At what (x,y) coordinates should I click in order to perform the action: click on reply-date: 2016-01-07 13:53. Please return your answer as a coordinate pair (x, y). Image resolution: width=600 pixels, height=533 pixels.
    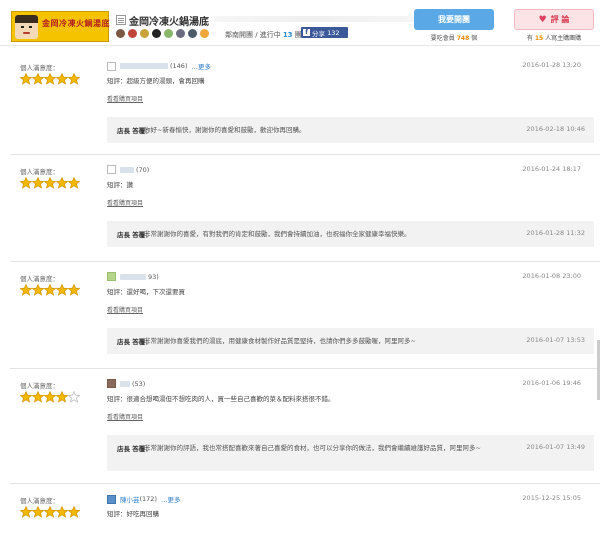
    Looking at the image, I should click on (555, 340).